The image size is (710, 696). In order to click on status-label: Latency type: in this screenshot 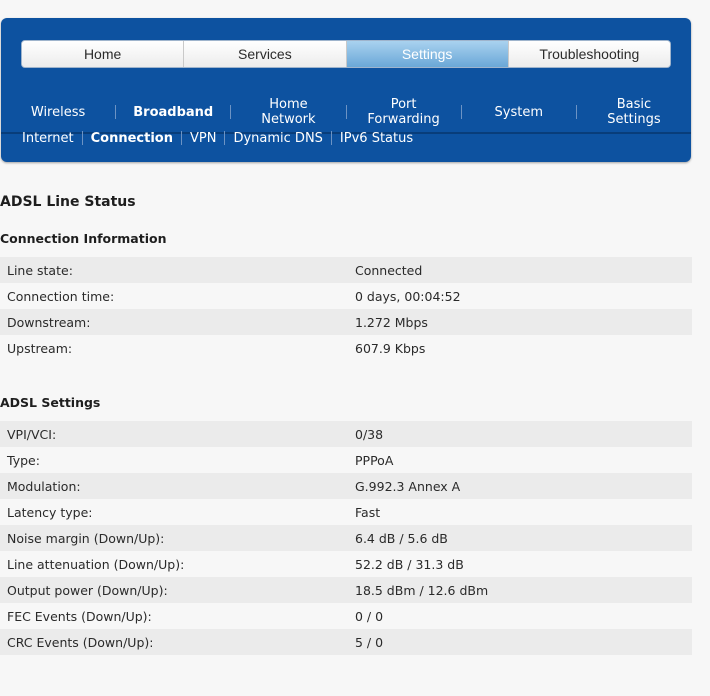, I will do `click(177, 512)`.